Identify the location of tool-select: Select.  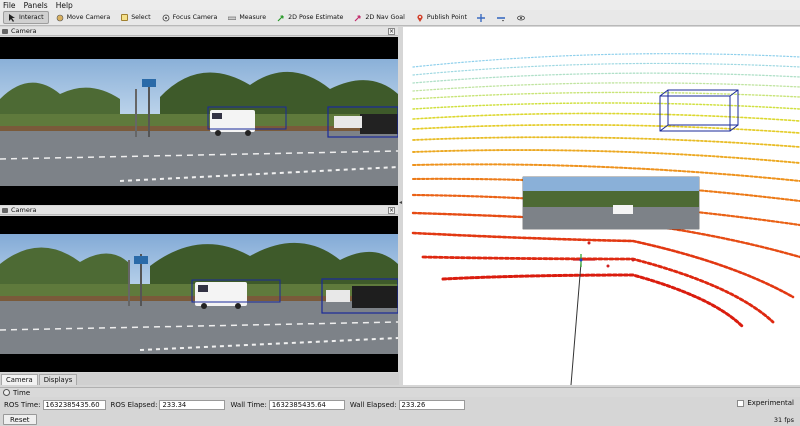
(135, 17).